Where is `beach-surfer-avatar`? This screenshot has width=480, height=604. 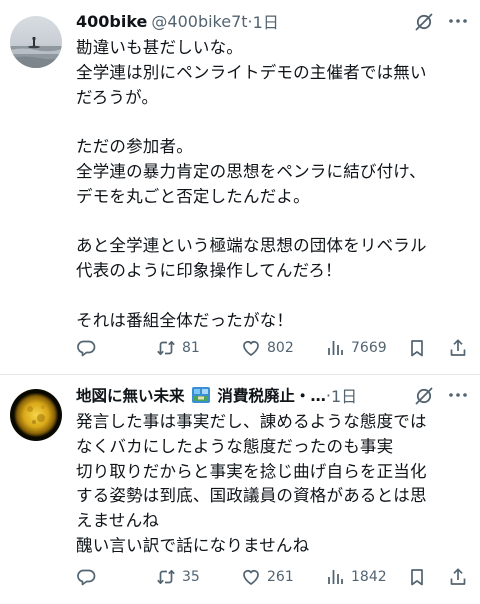
beach-surfer-avatar is located at coordinates (36, 42).